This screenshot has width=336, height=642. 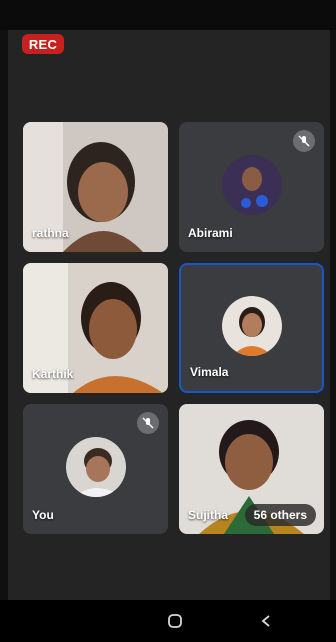 What do you see at coordinates (251, 469) in the screenshot?
I see `participant-tile-sujitha: Sujitha 56 others` at bounding box center [251, 469].